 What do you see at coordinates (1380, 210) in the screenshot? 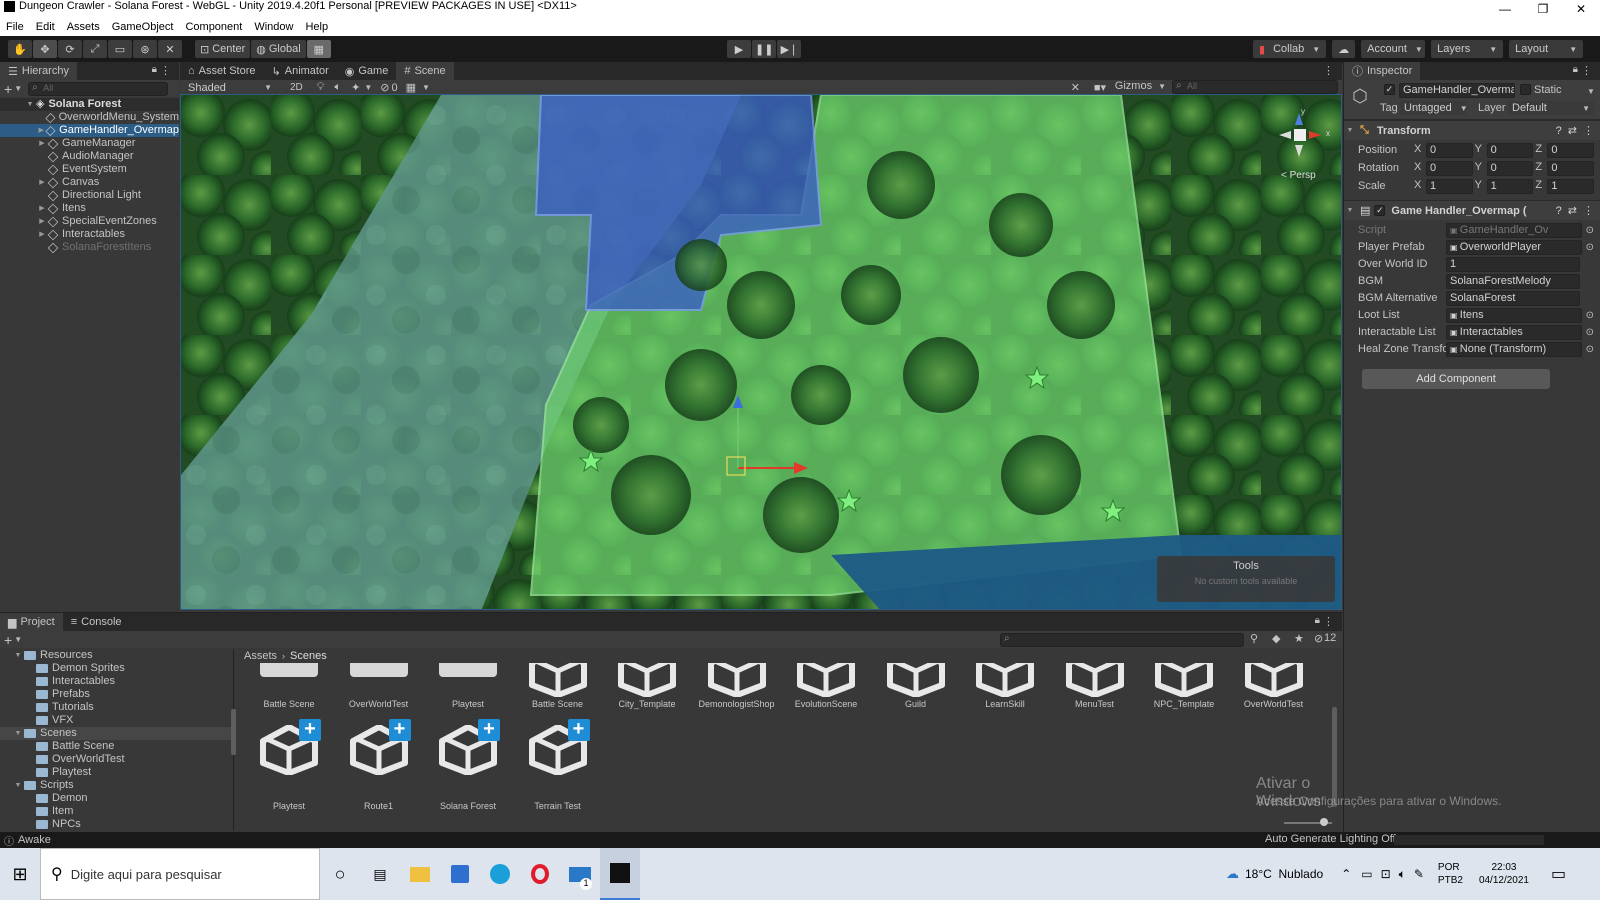
I see `component-enabled-checkbox: ✓` at bounding box center [1380, 210].